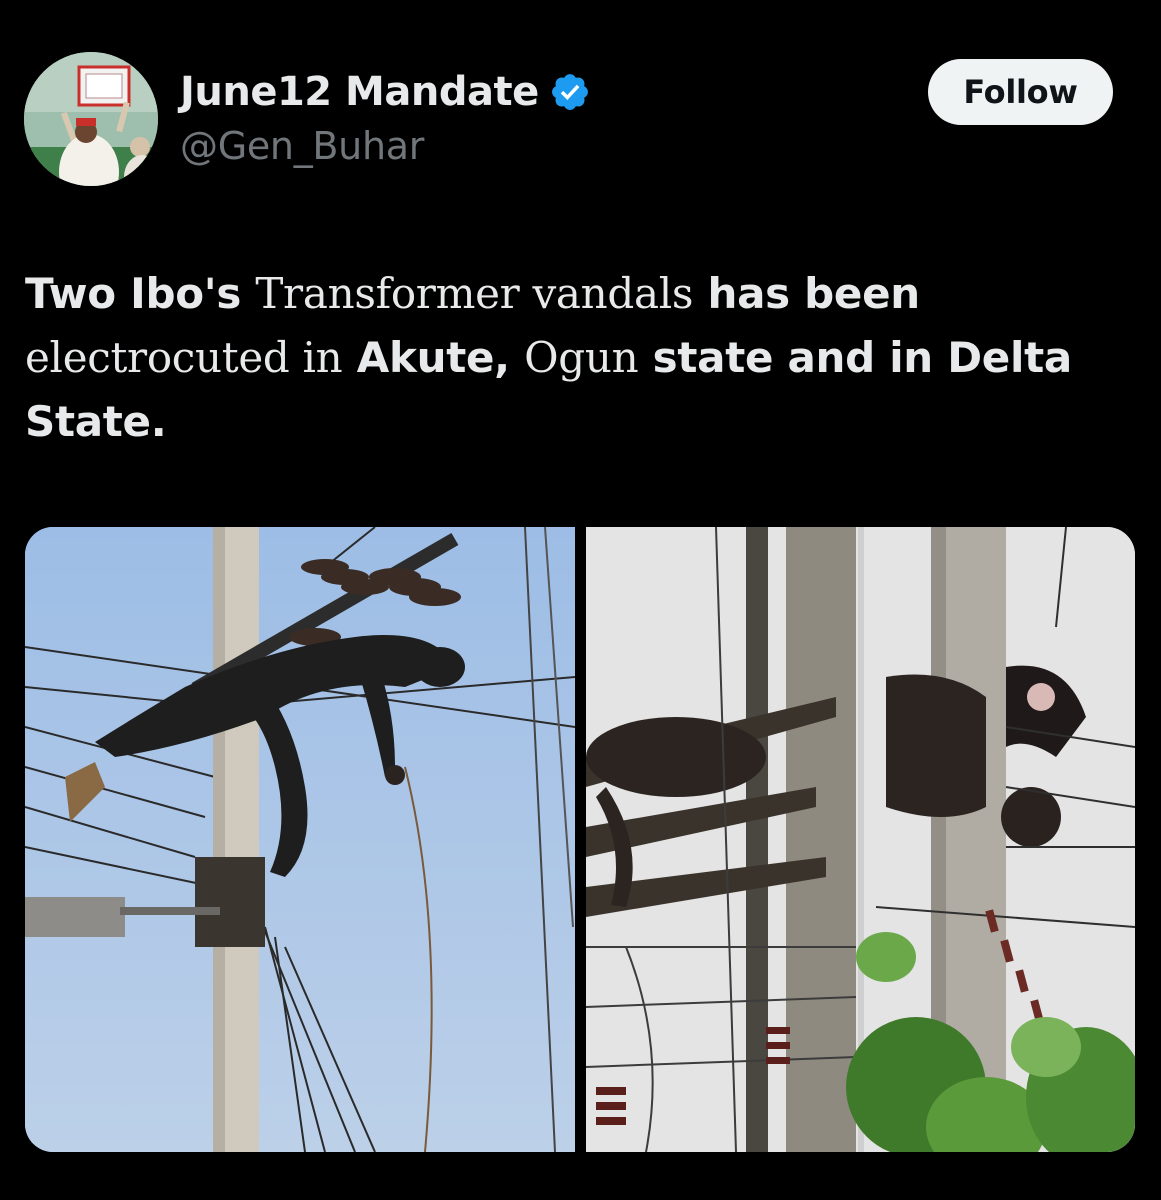 The width and height of the screenshot is (1161, 1200). I want to click on author-avatar, so click(91, 119).